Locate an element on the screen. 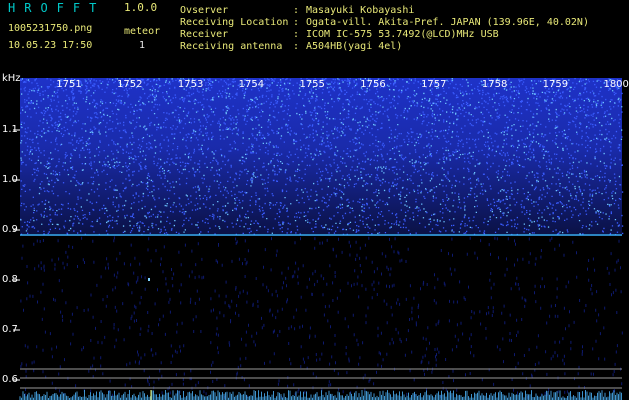 The height and width of the screenshot is (400, 629). x-tick-label: 1756 is located at coordinates (373, 84).